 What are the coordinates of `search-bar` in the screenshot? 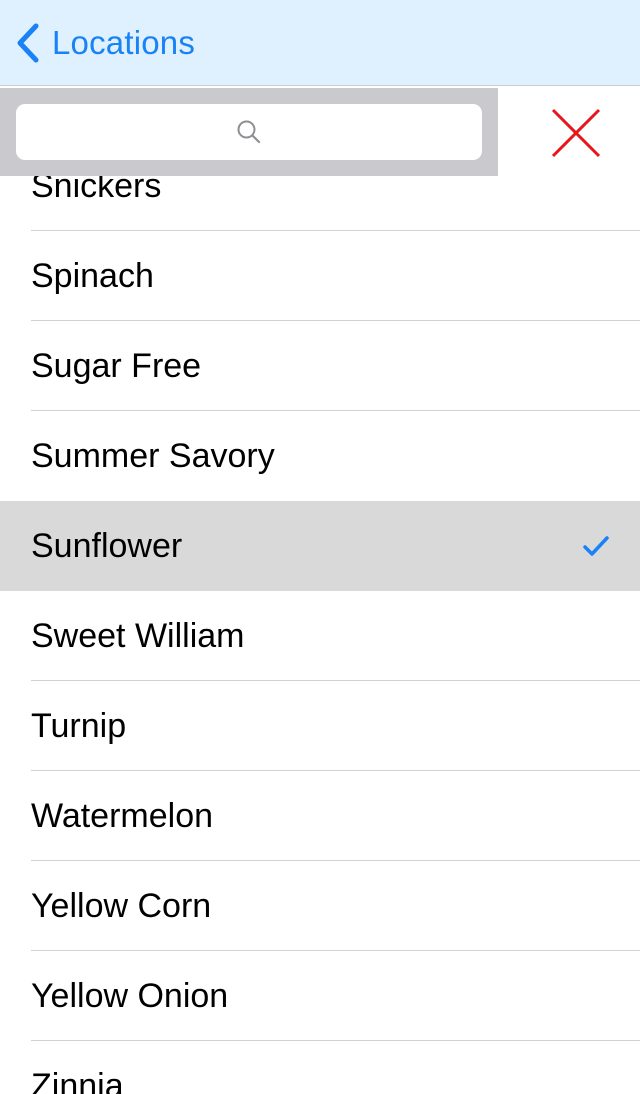 It's located at (249, 132).